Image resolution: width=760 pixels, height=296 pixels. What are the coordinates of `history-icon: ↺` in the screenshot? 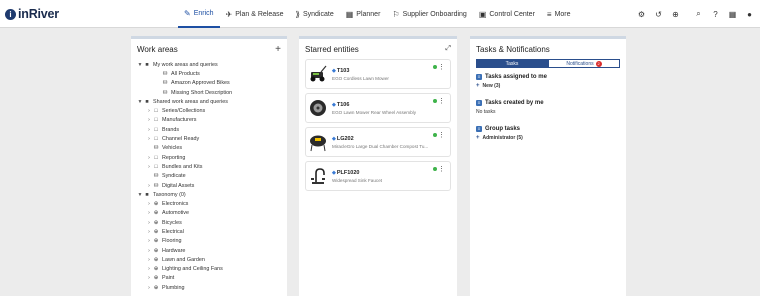 It's located at (658, 14).